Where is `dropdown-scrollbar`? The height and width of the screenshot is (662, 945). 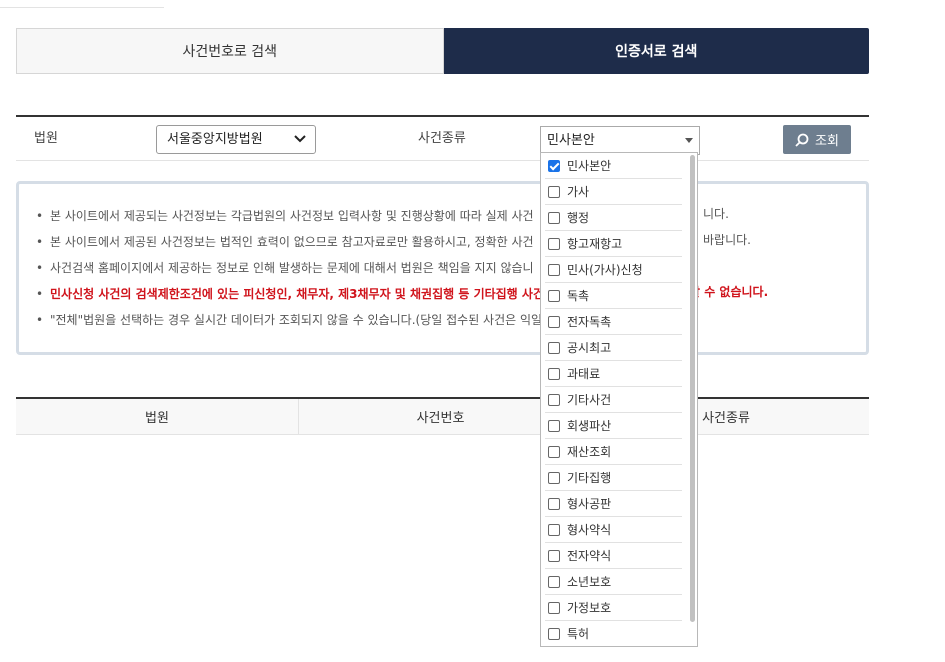
dropdown-scrollbar is located at coordinates (692, 388).